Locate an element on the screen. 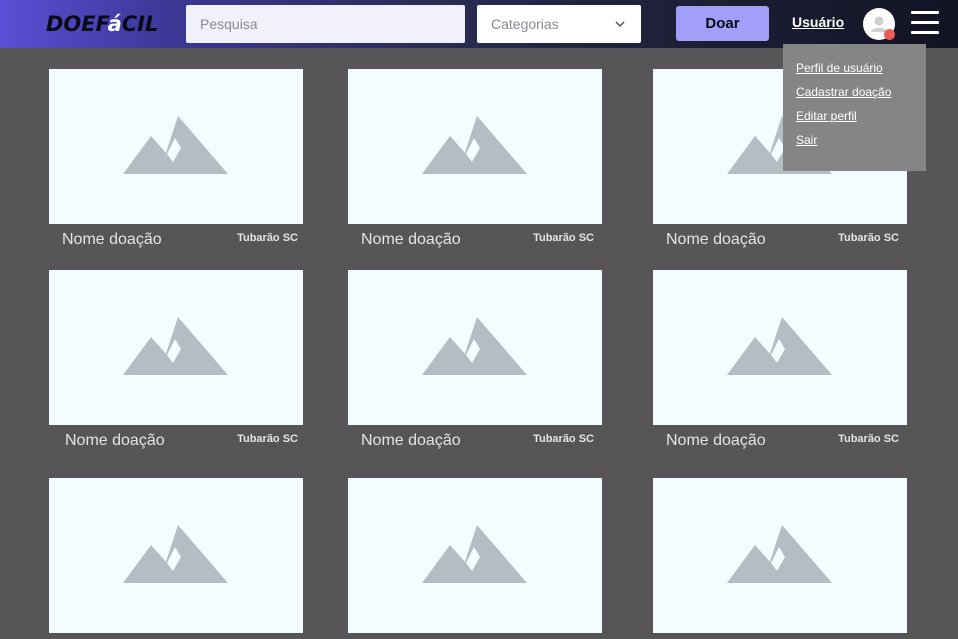 This screenshot has height=639, width=958. menu-item-editar: Editar perfil is located at coordinates (861, 119).